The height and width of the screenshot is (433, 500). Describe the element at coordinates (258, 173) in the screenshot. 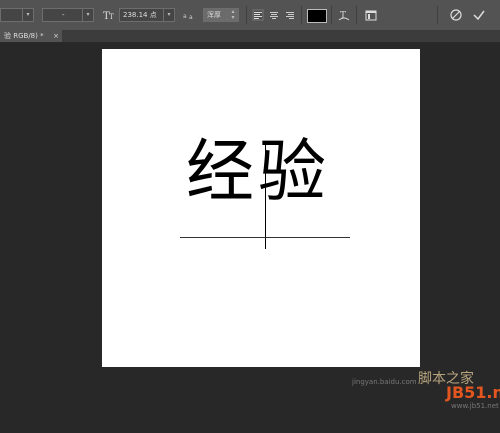

I see `text-layer: 经验` at that location.